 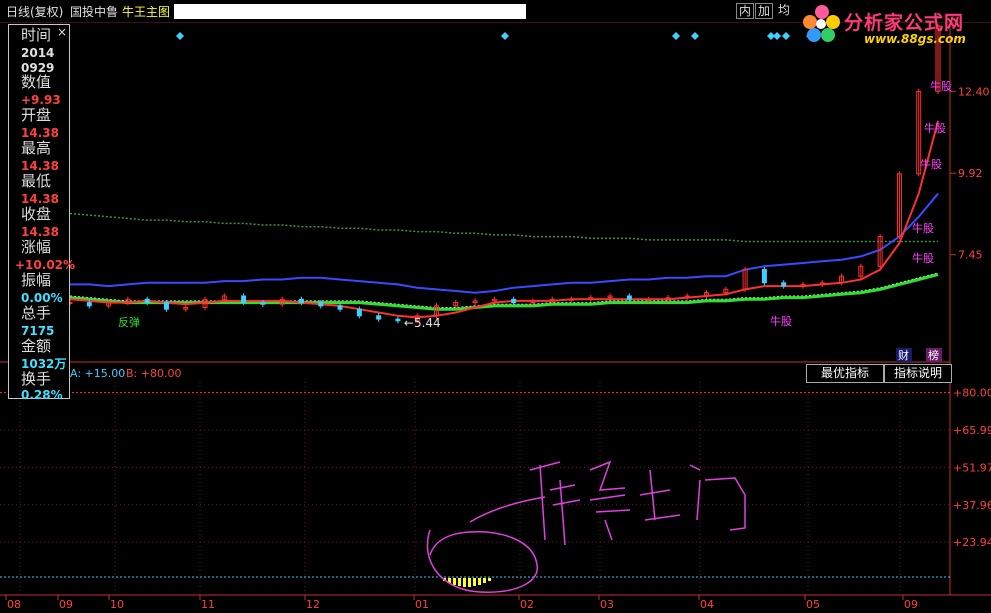 I want to click on price-tick-label: 12.40, so click(x=974, y=91).